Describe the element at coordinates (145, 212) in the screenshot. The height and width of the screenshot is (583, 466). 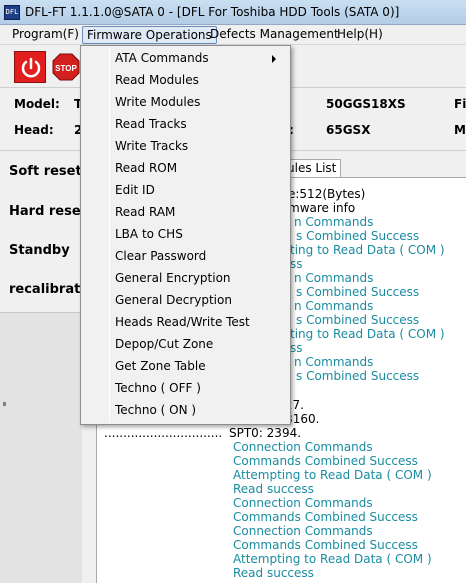
I see `menu-item-read-ram: Read RAM` at that location.